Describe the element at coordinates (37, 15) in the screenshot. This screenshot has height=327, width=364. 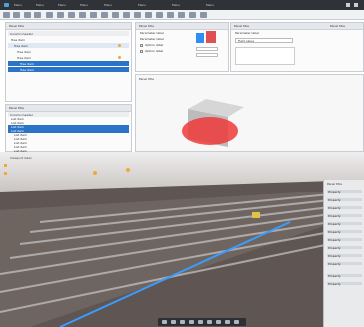
I see `save-icon` at that location.